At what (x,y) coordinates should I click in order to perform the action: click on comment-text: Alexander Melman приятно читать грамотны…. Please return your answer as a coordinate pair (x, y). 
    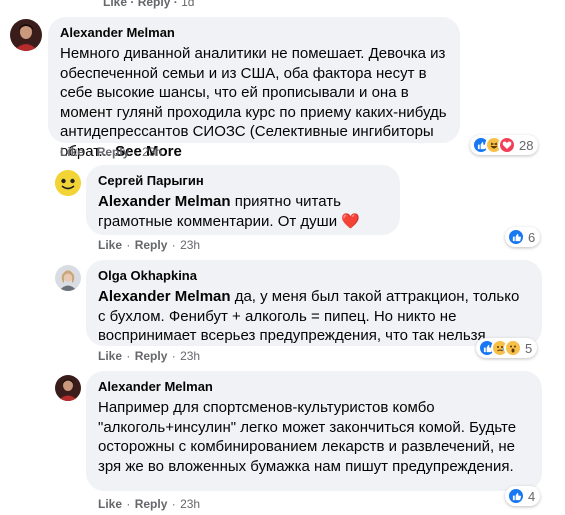
    Looking at the image, I should click on (243, 211).